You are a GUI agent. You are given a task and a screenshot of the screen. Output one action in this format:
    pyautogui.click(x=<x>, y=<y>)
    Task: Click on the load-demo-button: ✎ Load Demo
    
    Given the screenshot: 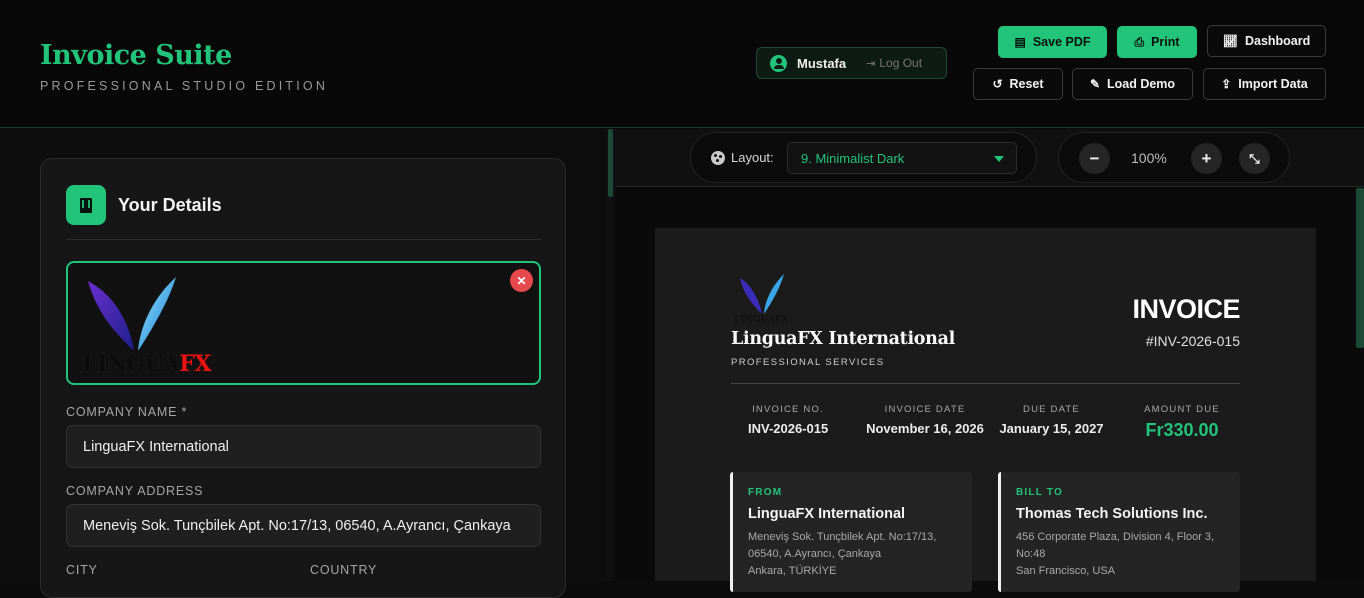 What is the action you would take?
    pyautogui.click(x=1132, y=84)
    